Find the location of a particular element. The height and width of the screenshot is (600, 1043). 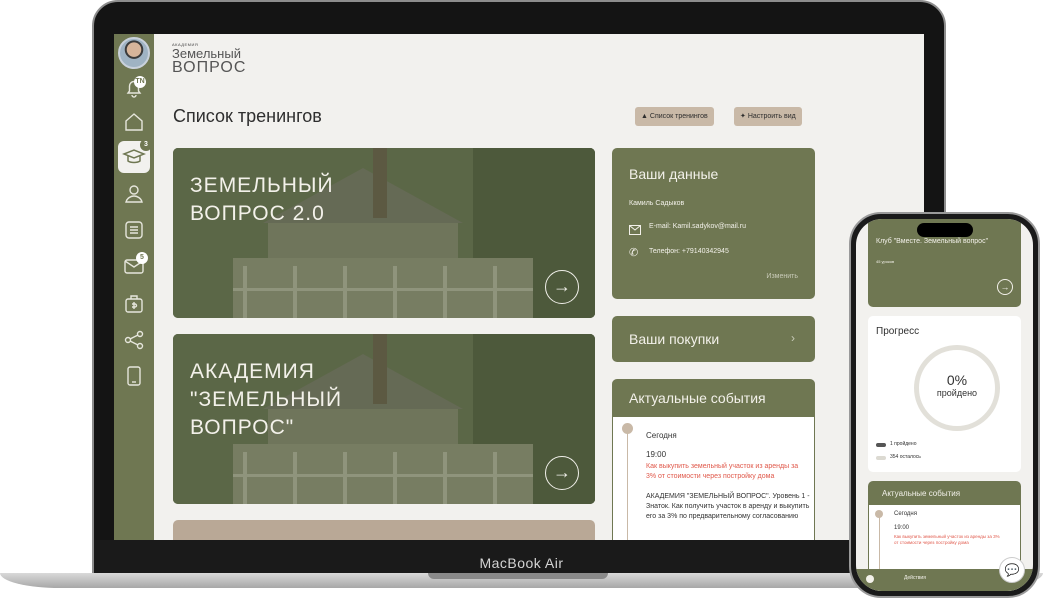

purchases-panel: Ваши покупки › is located at coordinates (713, 339).